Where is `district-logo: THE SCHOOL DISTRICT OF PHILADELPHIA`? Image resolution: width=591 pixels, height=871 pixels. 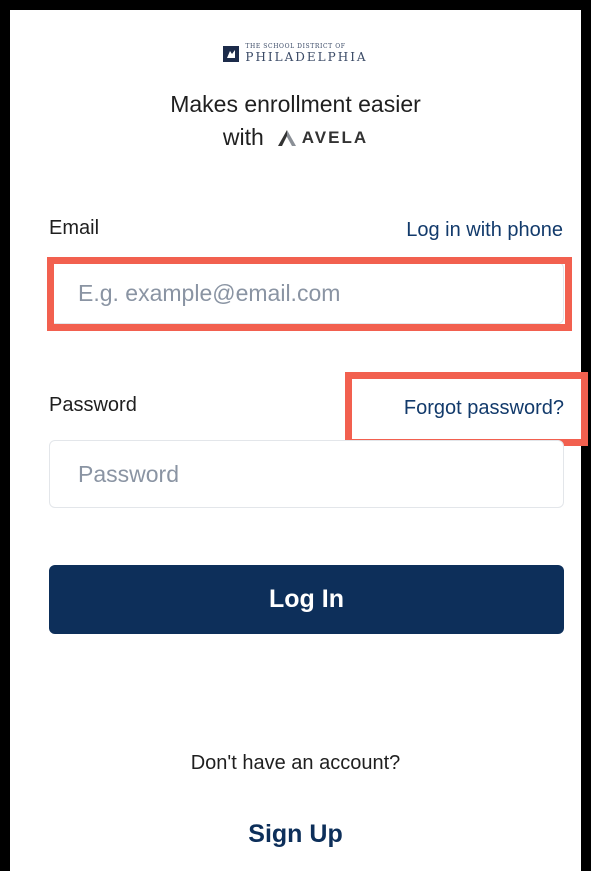
district-logo: THE SCHOOL DISTRICT OF PHILADELPHIA is located at coordinates (295, 53).